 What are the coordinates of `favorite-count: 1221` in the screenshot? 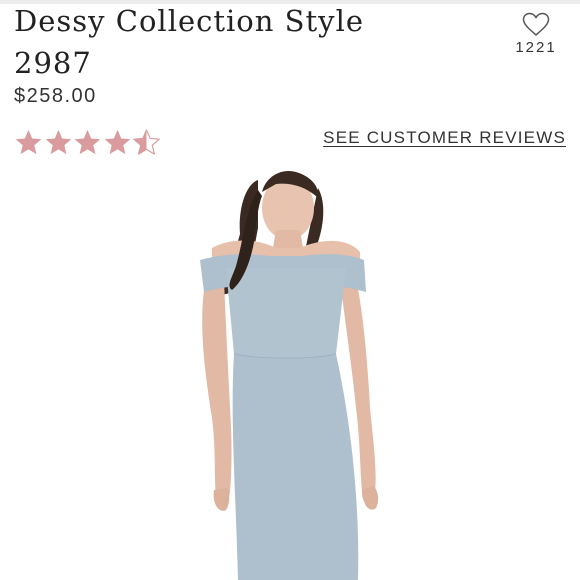 It's located at (536, 47).